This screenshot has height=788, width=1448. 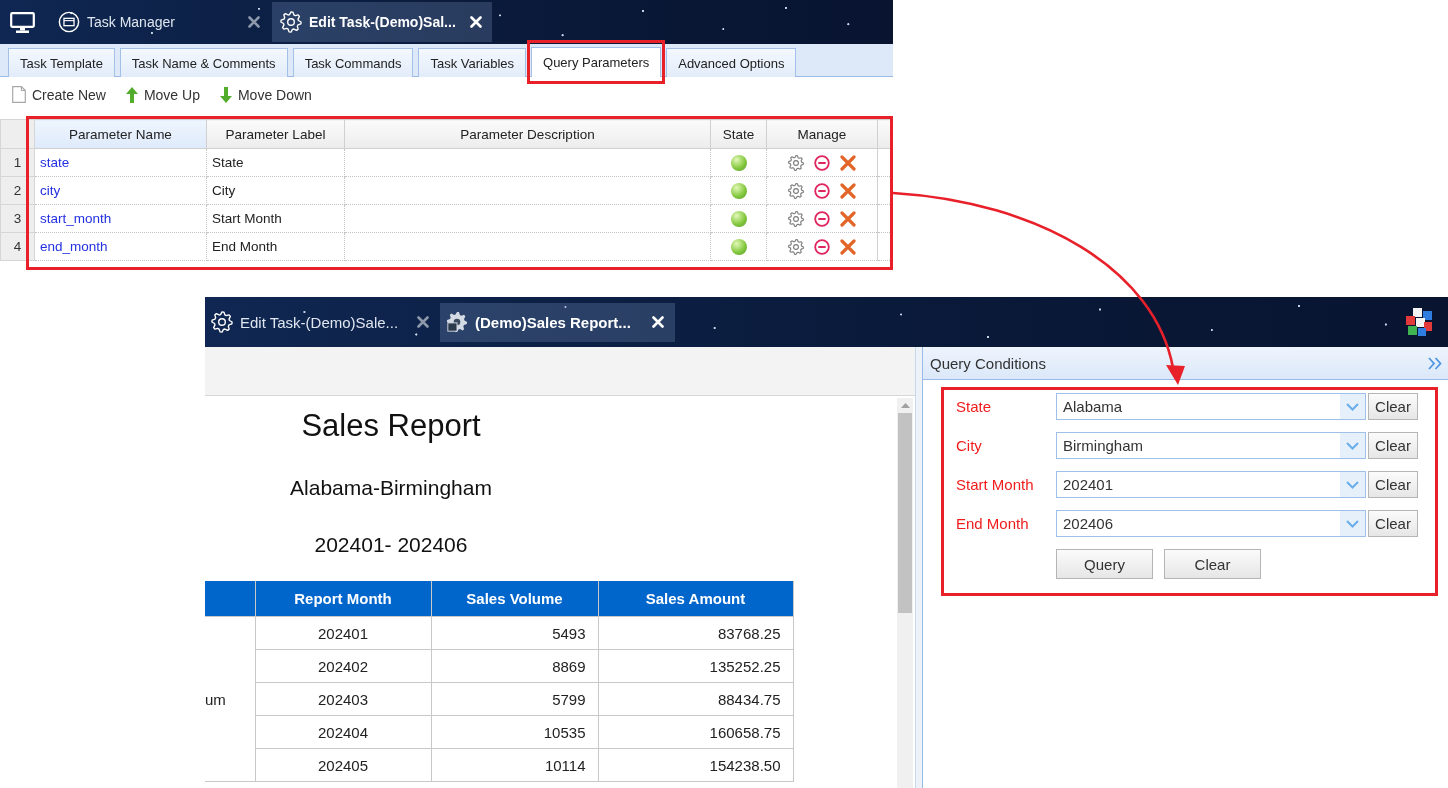 I want to click on table-cell: 202404, so click(x=343, y=732).